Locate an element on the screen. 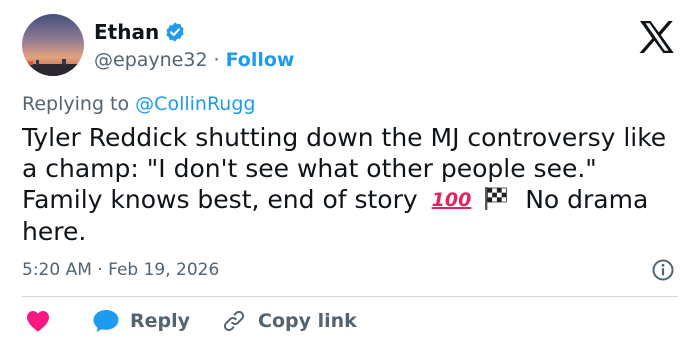  verified-badge-icon is located at coordinates (175, 32).